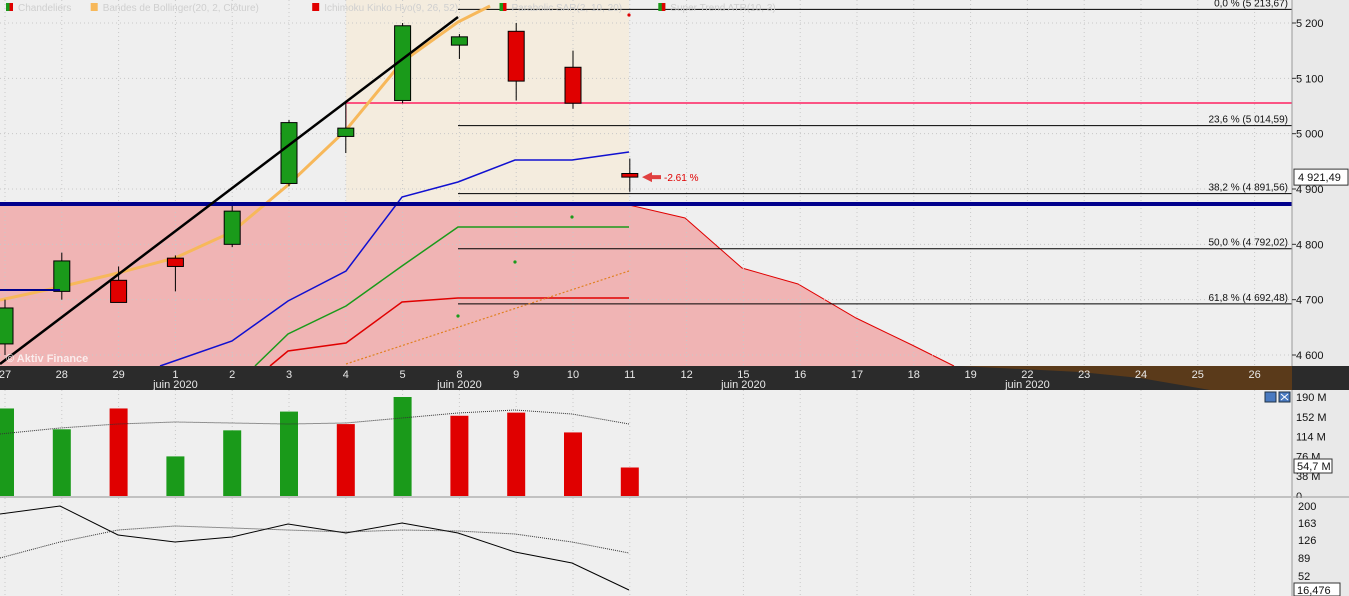  What do you see at coordinates (181, 8) in the screenshot?
I see `legend-label: Bandes de Bollinger(20, 2, Clôture)` at bounding box center [181, 8].